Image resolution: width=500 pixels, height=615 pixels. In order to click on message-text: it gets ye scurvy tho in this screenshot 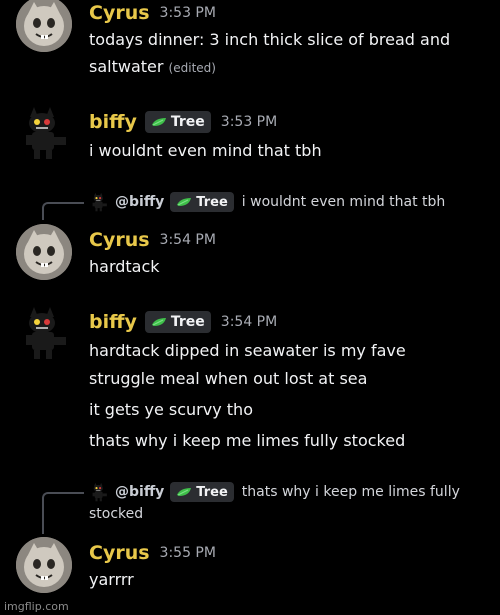, I will do `click(171, 409)`.